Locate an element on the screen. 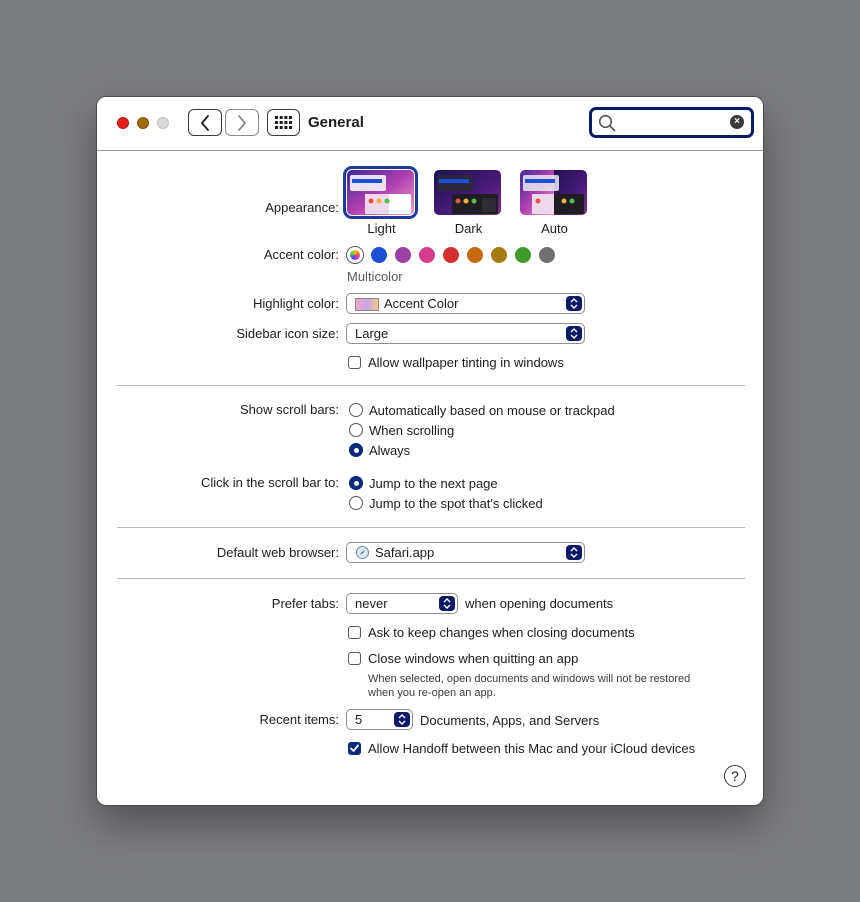  scroll-always-radio is located at coordinates (356, 450).